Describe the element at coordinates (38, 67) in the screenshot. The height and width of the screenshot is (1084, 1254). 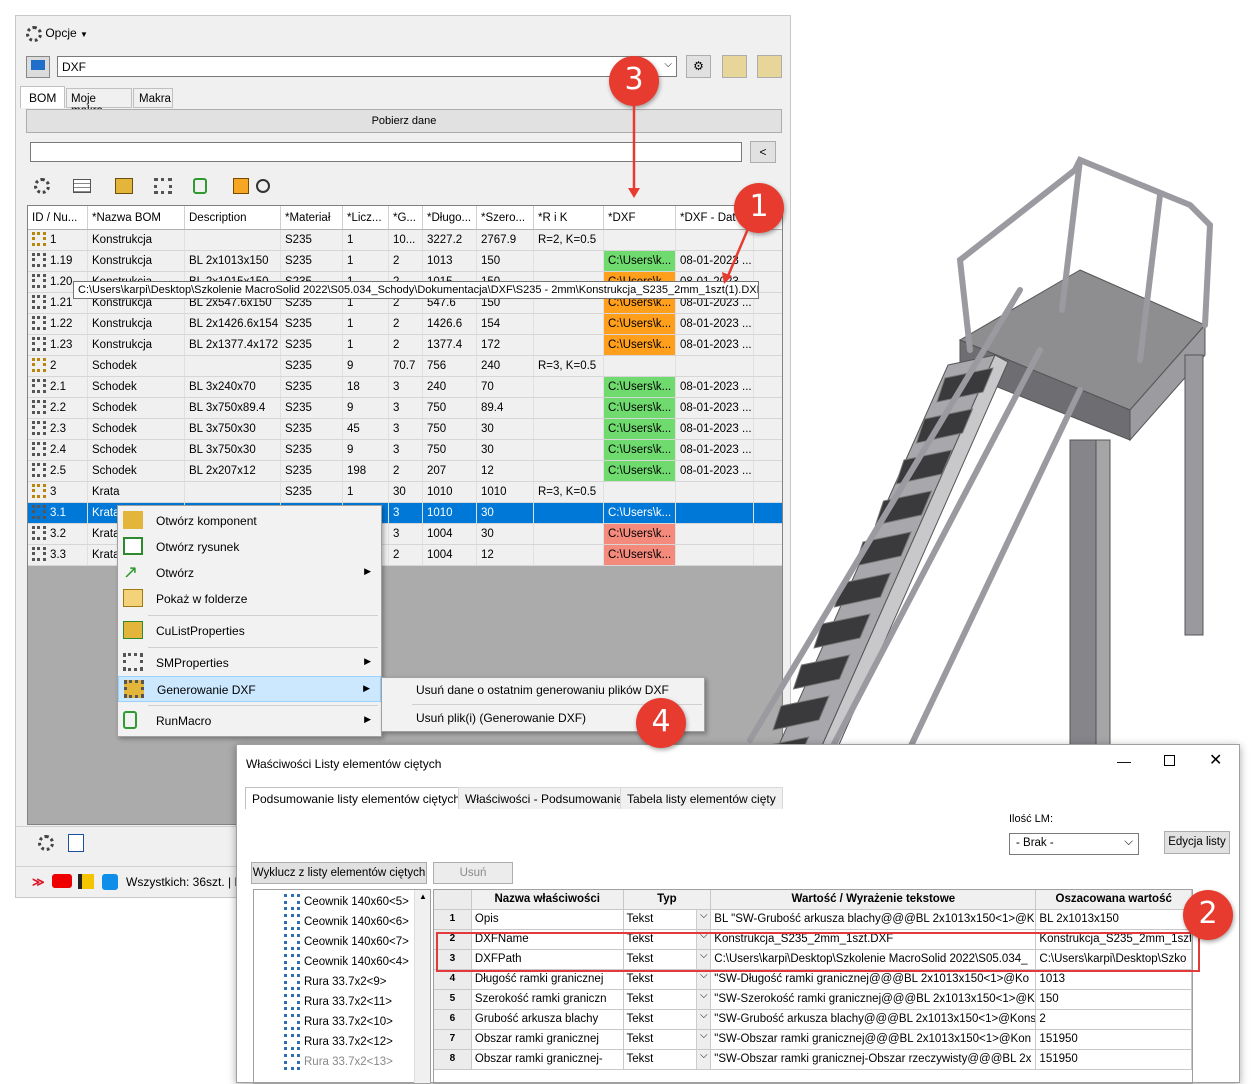
I see `monitor-icon` at that location.